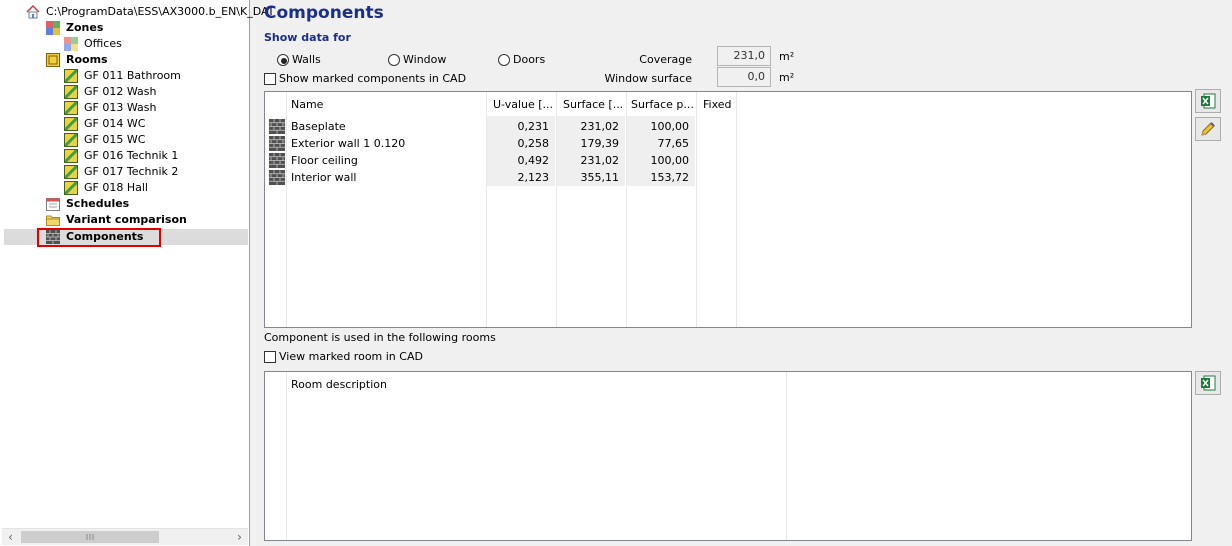  I want to click on tree-room-label: GF 014 WC, so click(115, 123).